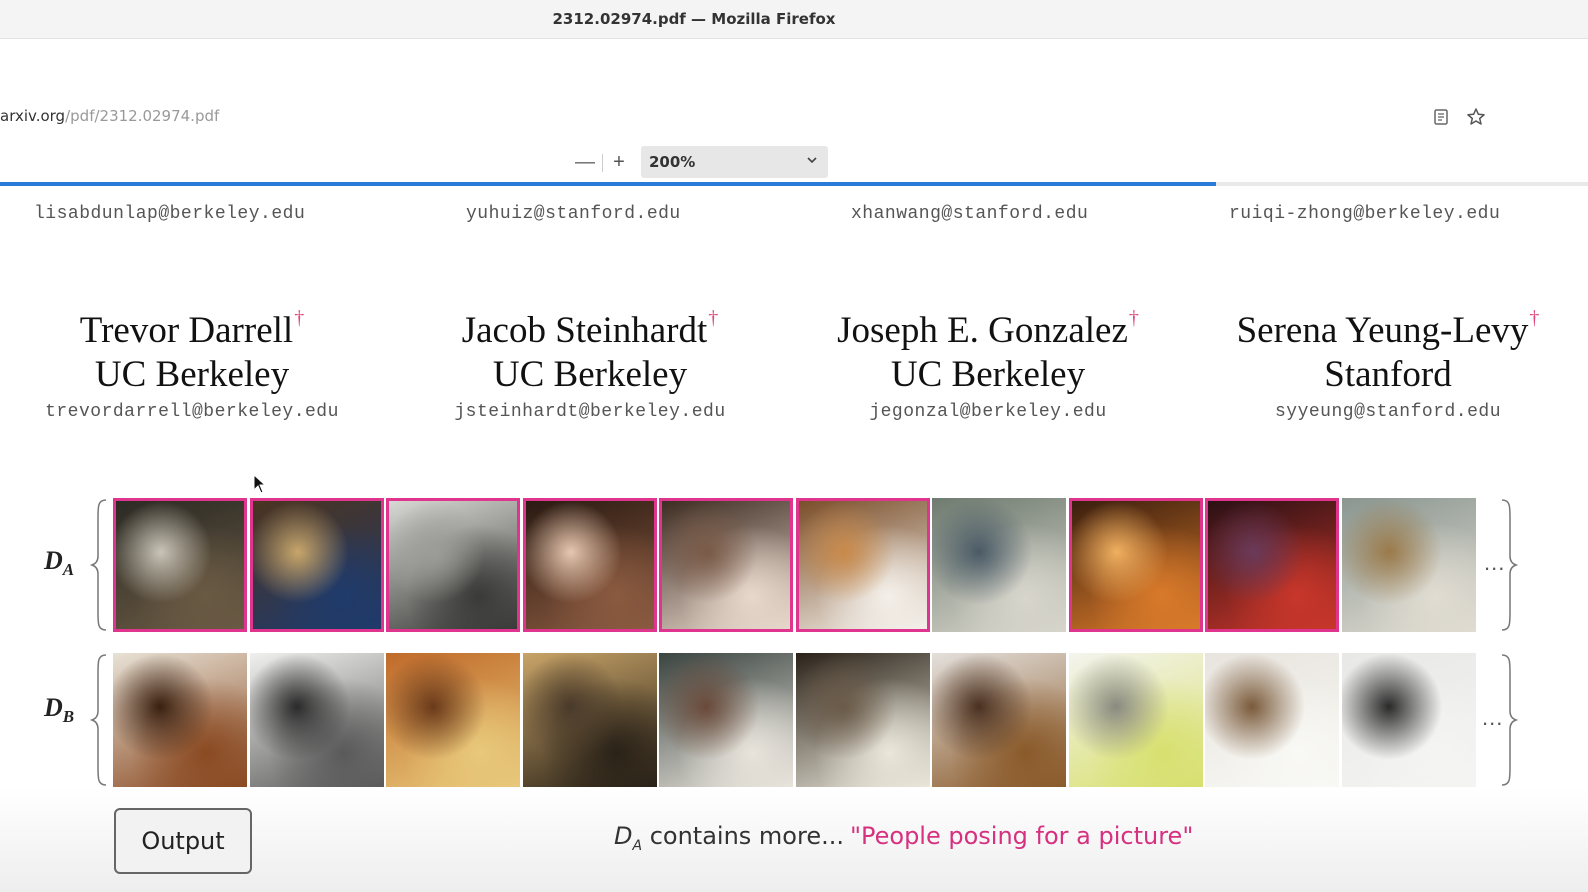 Image resolution: width=1588 pixels, height=892 pixels. I want to click on author-email: jsteinhardt@berkeley.edu, so click(590, 412).